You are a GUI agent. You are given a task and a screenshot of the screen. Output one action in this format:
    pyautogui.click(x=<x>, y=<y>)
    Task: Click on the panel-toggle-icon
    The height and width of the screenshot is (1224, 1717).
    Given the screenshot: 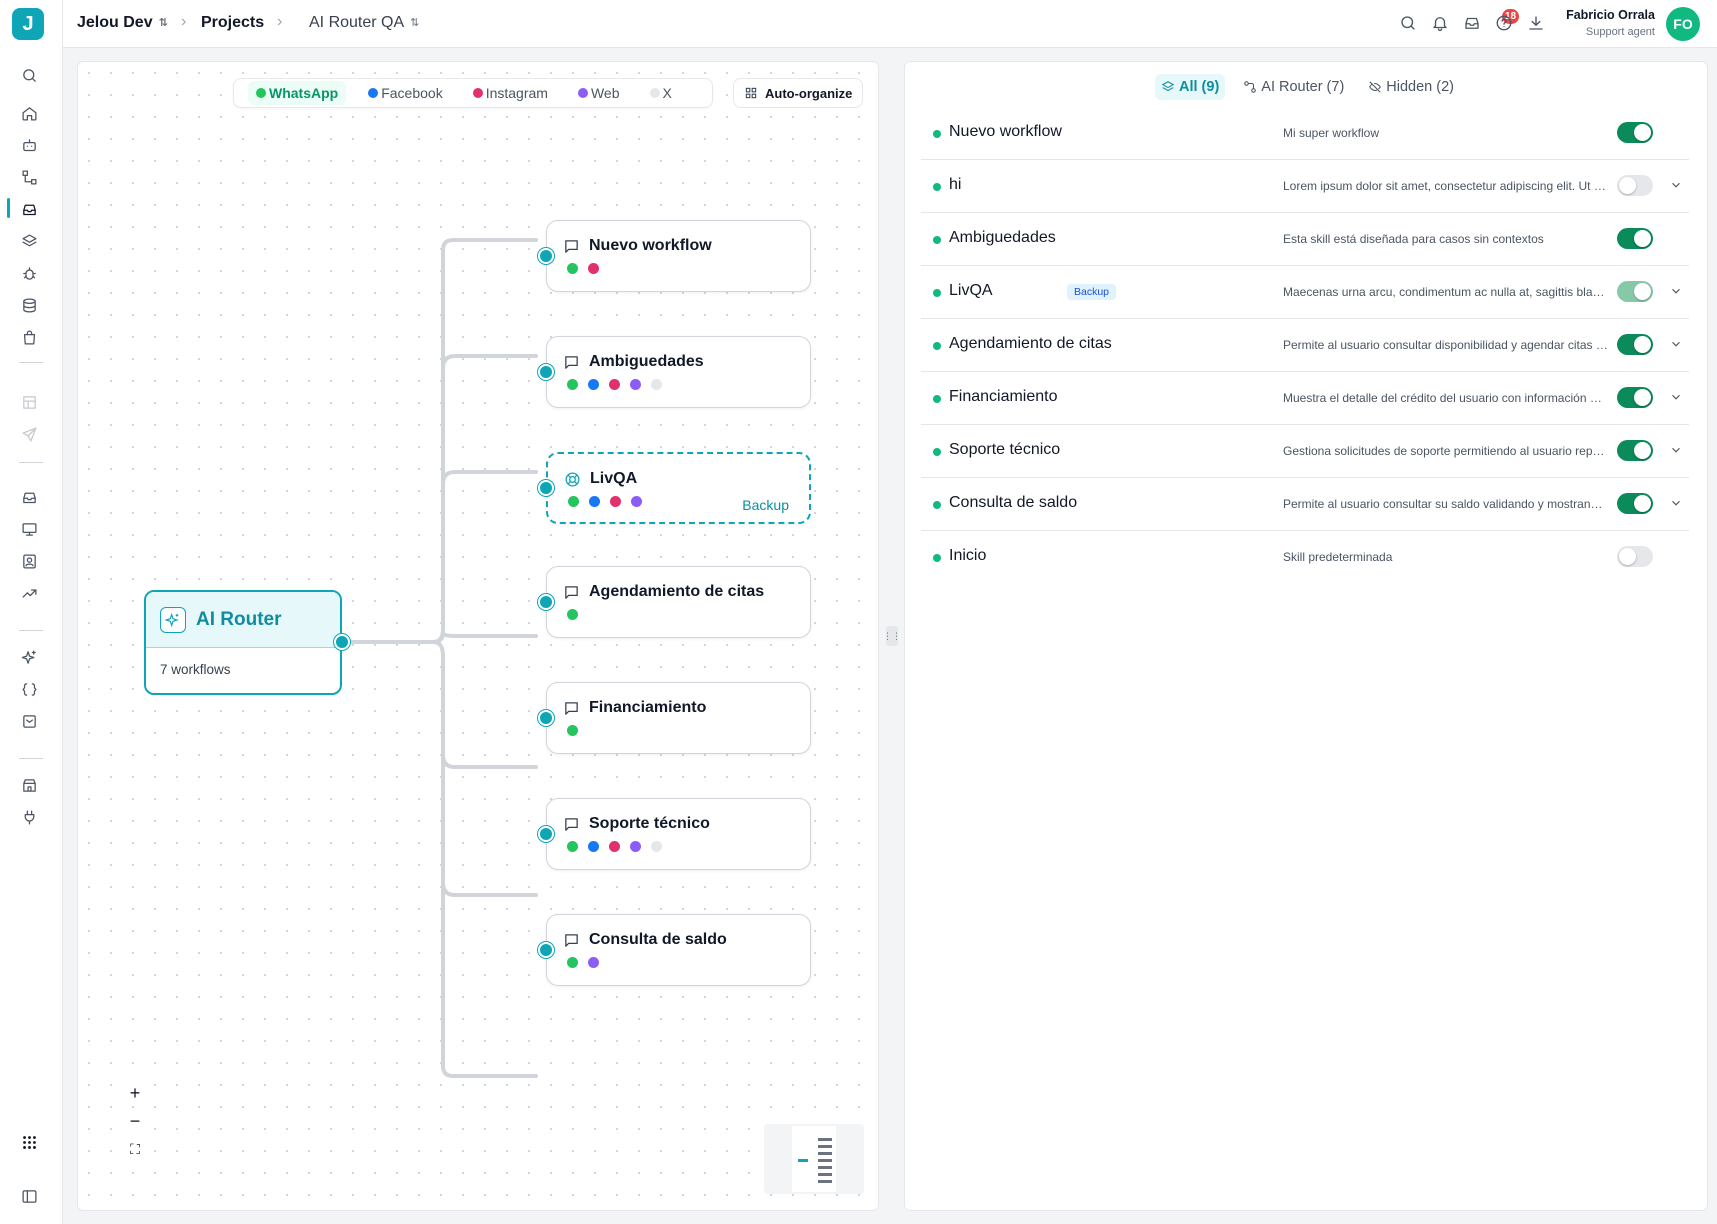 What is the action you would take?
    pyautogui.click(x=29, y=1196)
    